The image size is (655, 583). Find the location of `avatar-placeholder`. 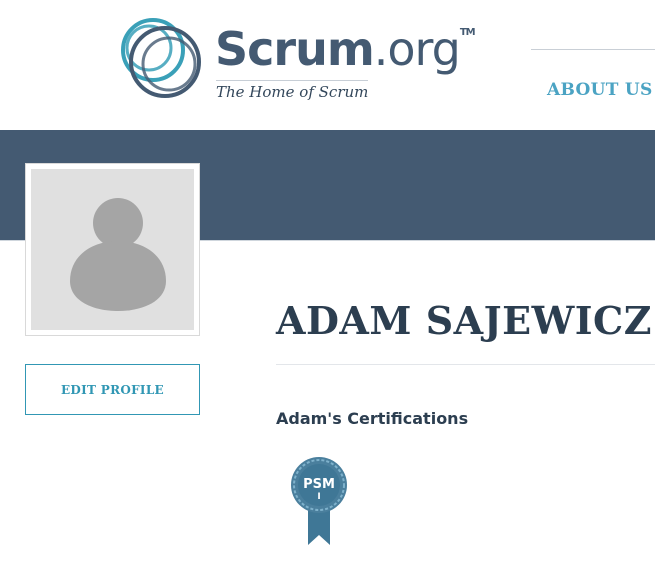

avatar-placeholder is located at coordinates (112, 249).